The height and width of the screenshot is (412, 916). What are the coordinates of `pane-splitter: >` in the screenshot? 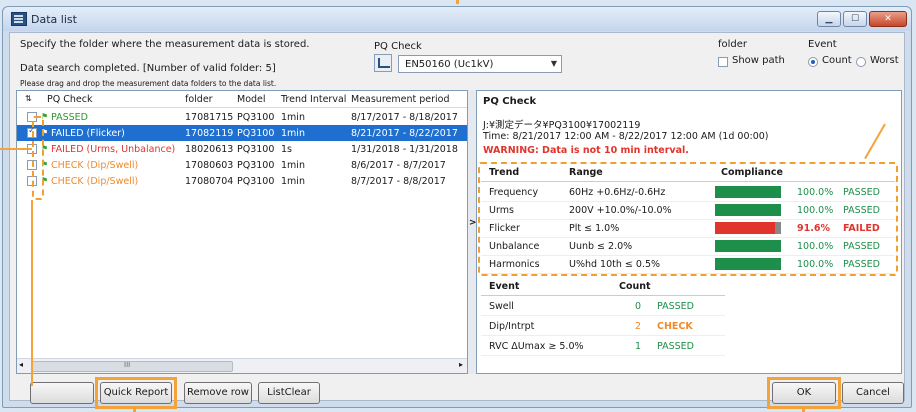 It's located at (472, 232).